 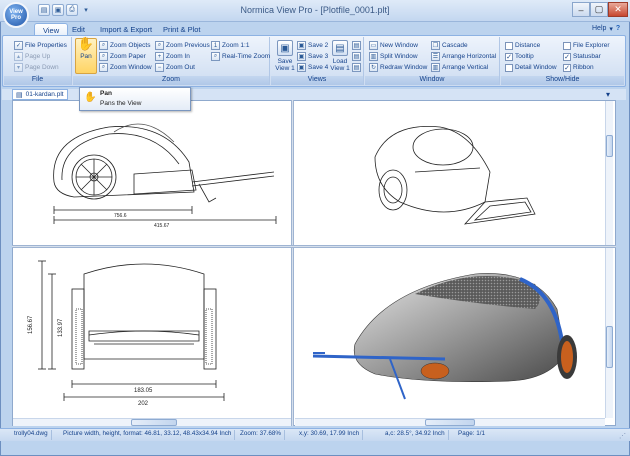 I want to click on page-down-button: ▾ Page Down, so click(x=40, y=67).